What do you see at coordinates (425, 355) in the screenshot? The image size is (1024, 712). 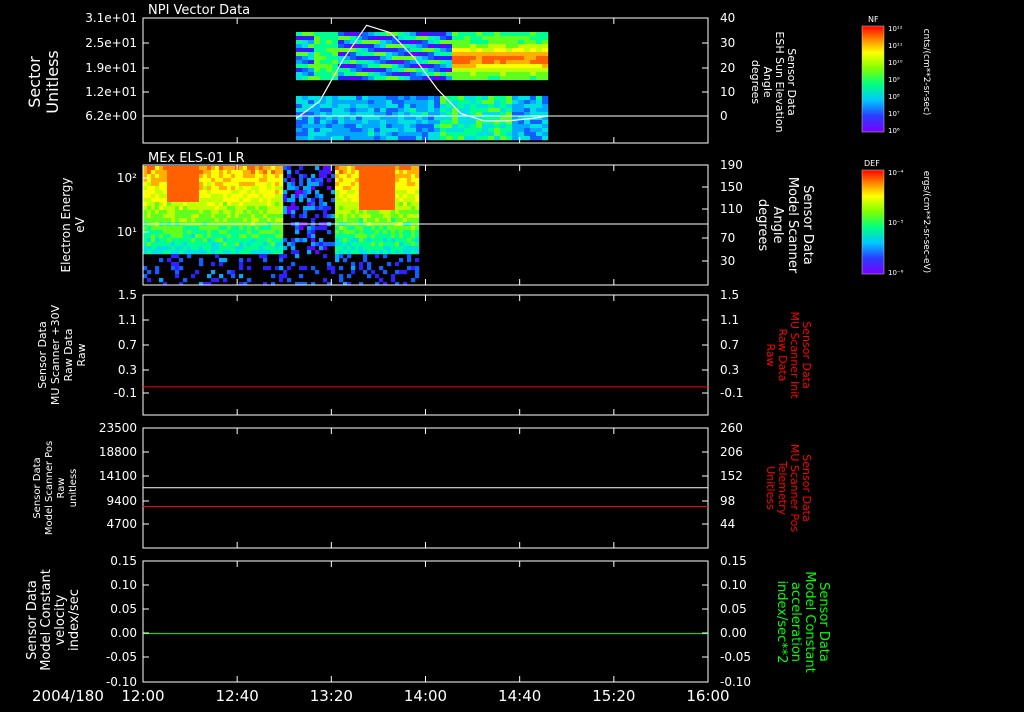 I see `panel-frame` at bounding box center [425, 355].